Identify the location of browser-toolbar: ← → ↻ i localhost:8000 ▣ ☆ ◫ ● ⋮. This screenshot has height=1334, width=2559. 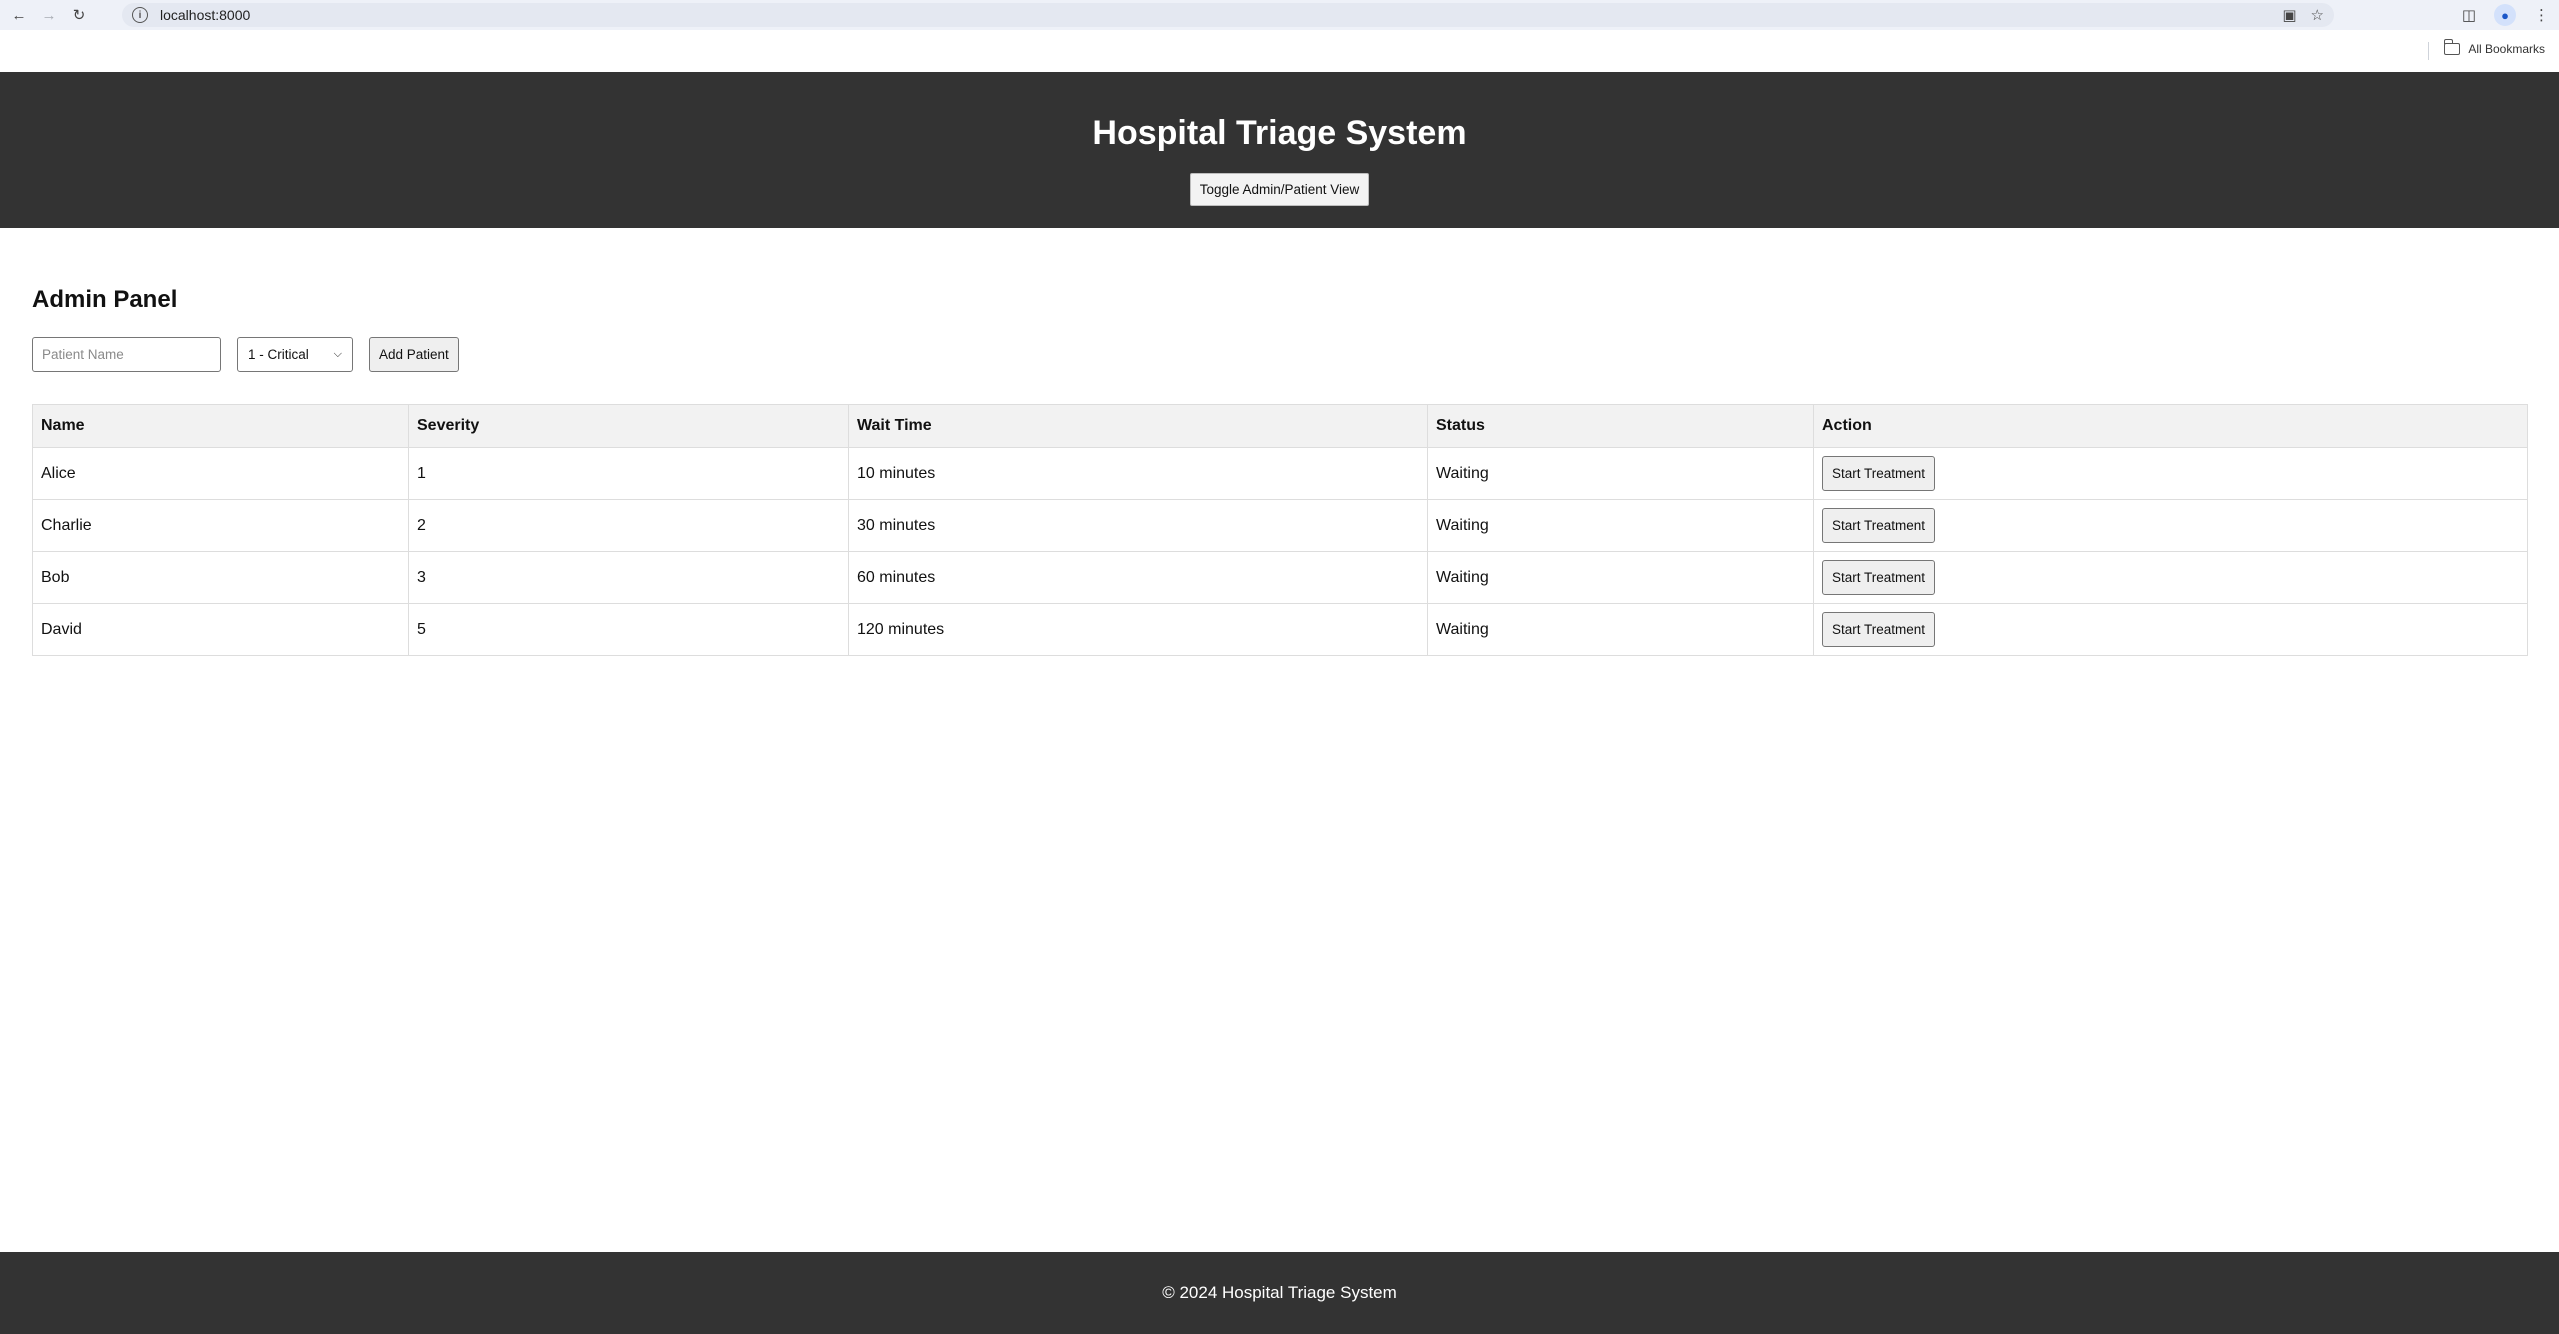
(1279, 15).